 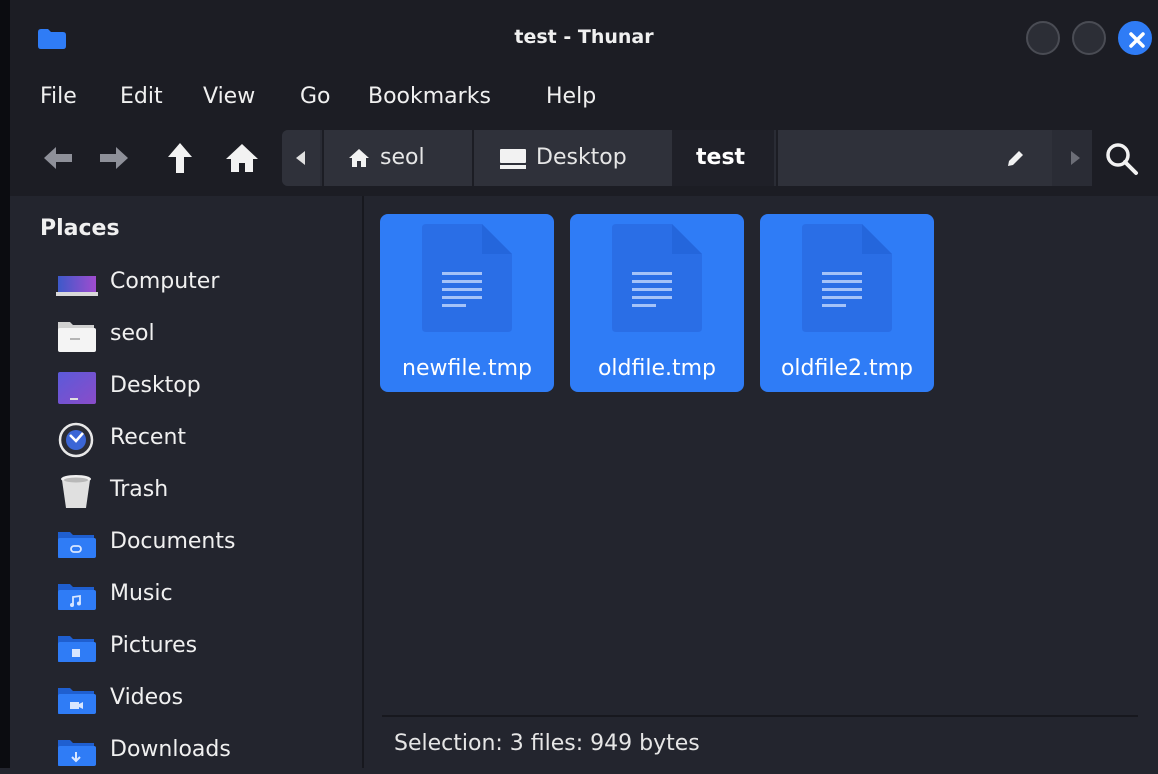 I want to click on minimize-button, so click(x=1043, y=38).